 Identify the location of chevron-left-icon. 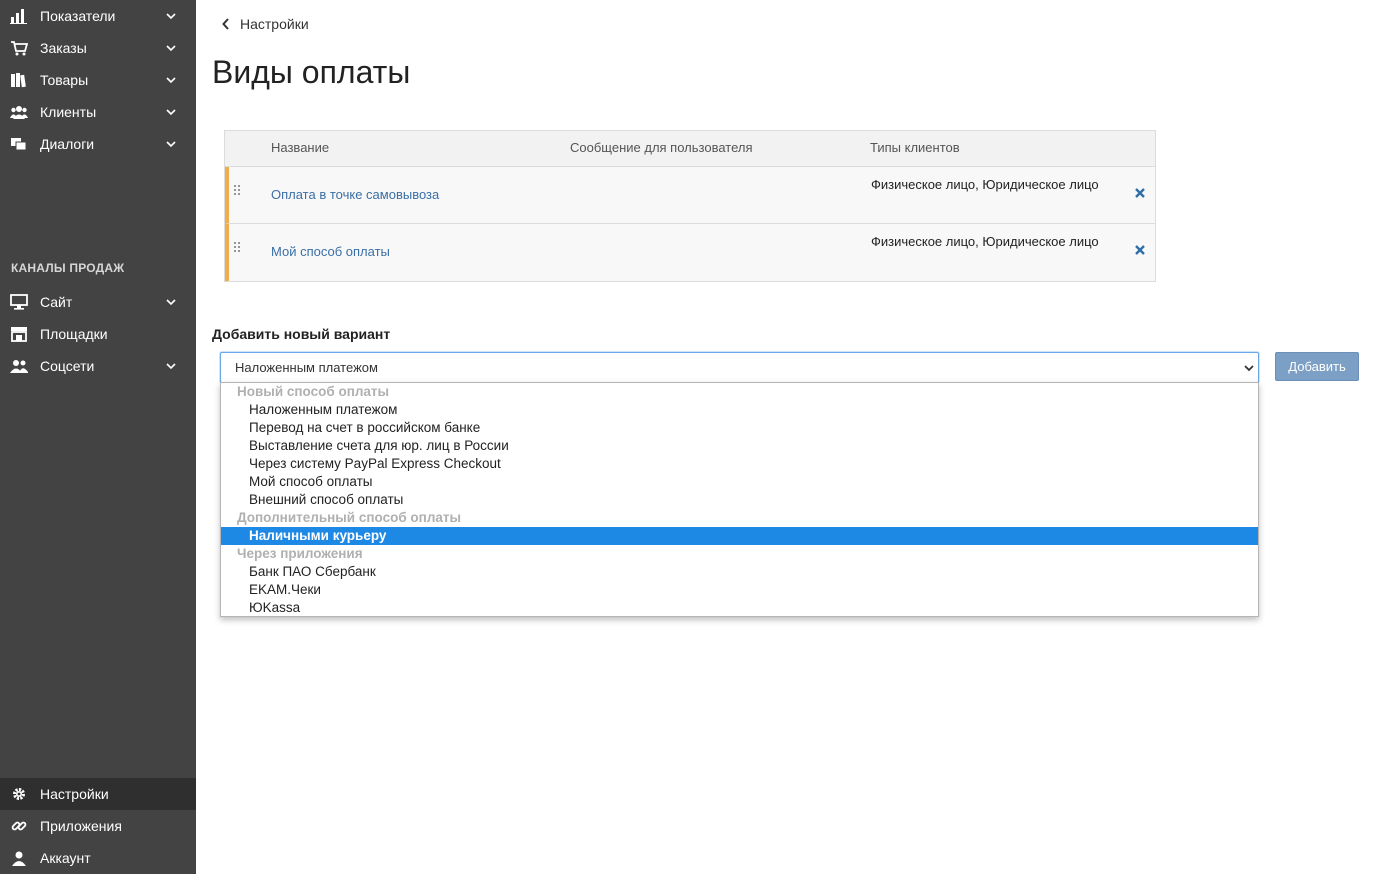
(225, 24).